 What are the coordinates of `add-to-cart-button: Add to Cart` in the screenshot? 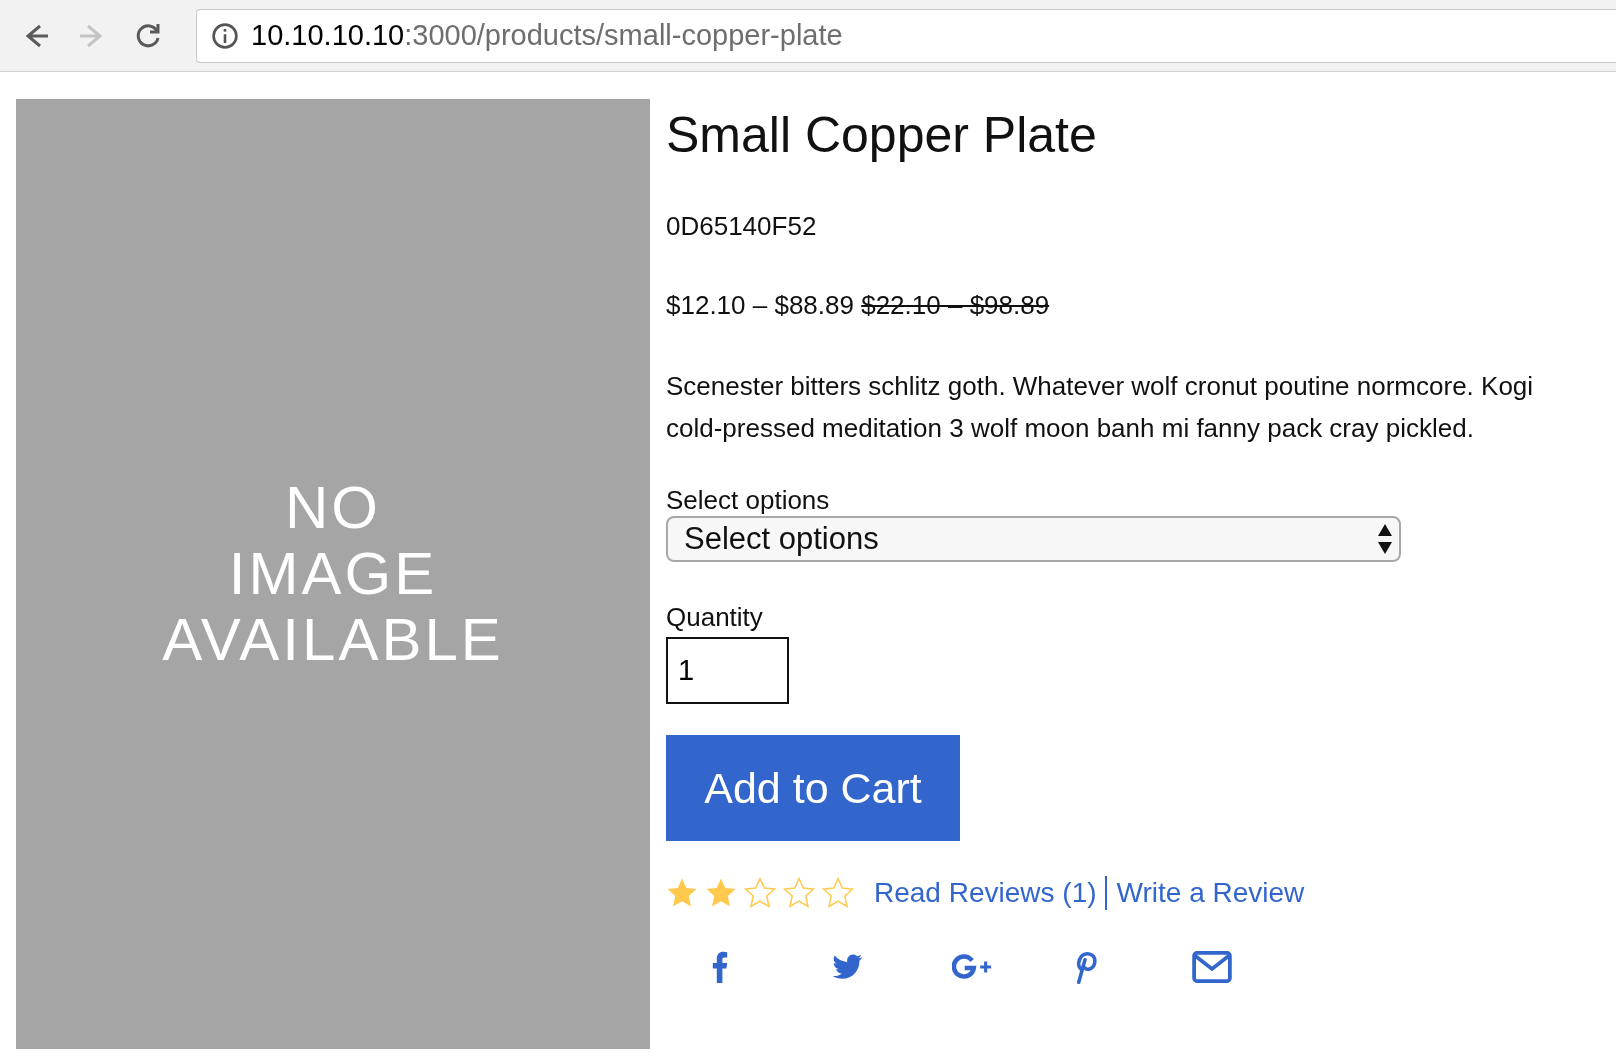 It's located at (813, 788).